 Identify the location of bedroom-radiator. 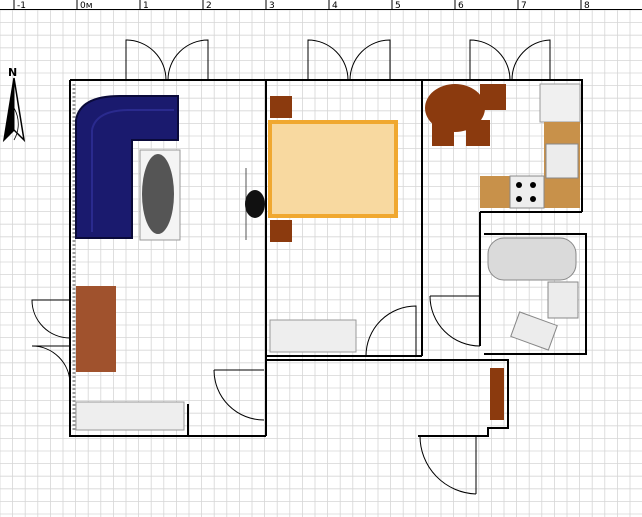
(313, 336).